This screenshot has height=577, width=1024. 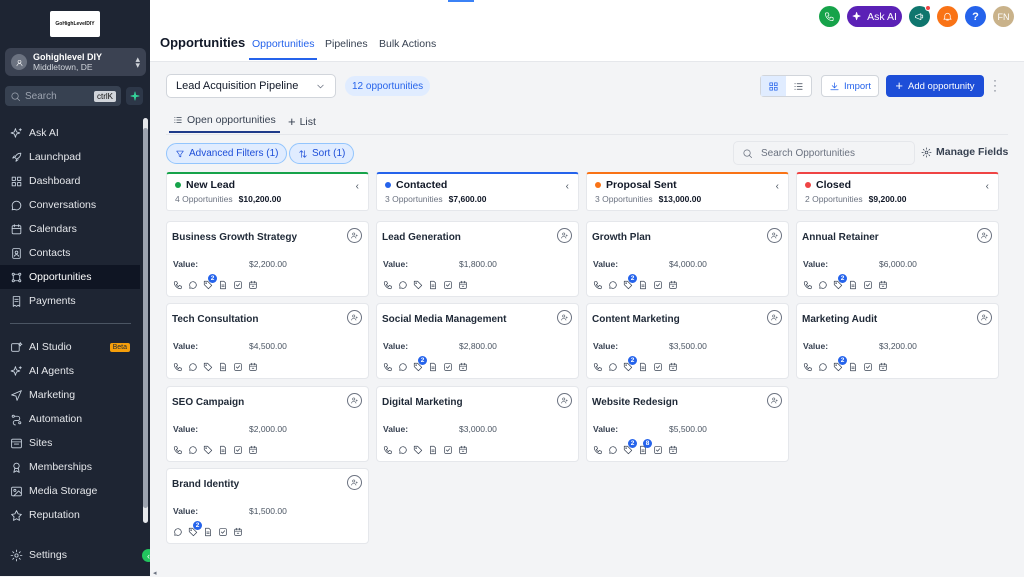 What do you see at coordinates (227, 153) in the screenshot?
I see `advanced-filters-button: Advanced Filters (1)` at bounding box center [227, 153].